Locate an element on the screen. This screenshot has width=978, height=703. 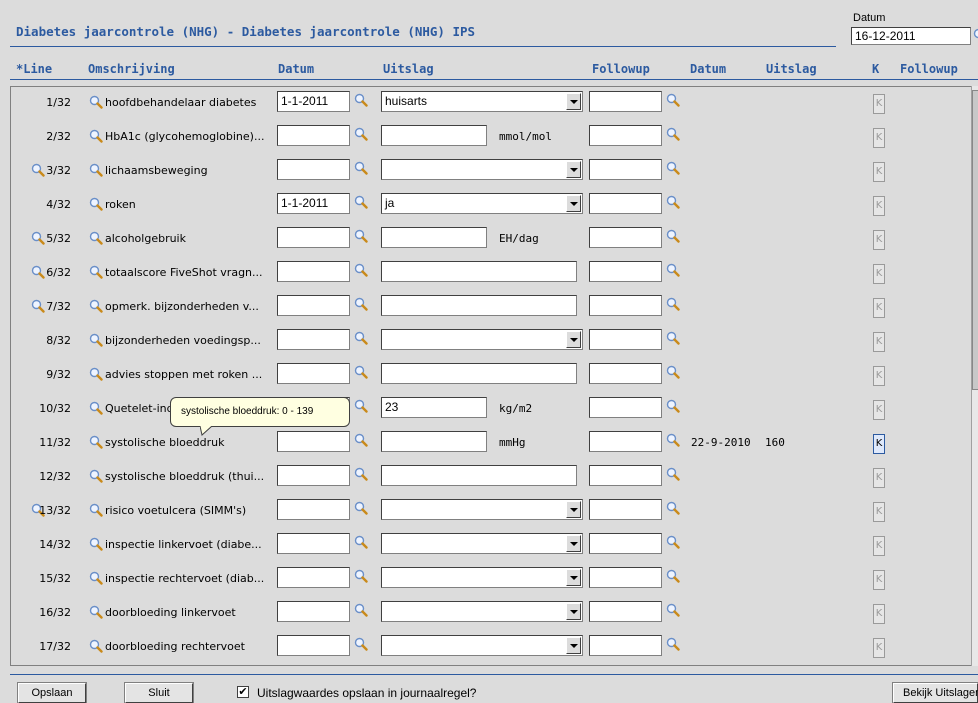
col-line: *Line is located at coordinates (34, 69).